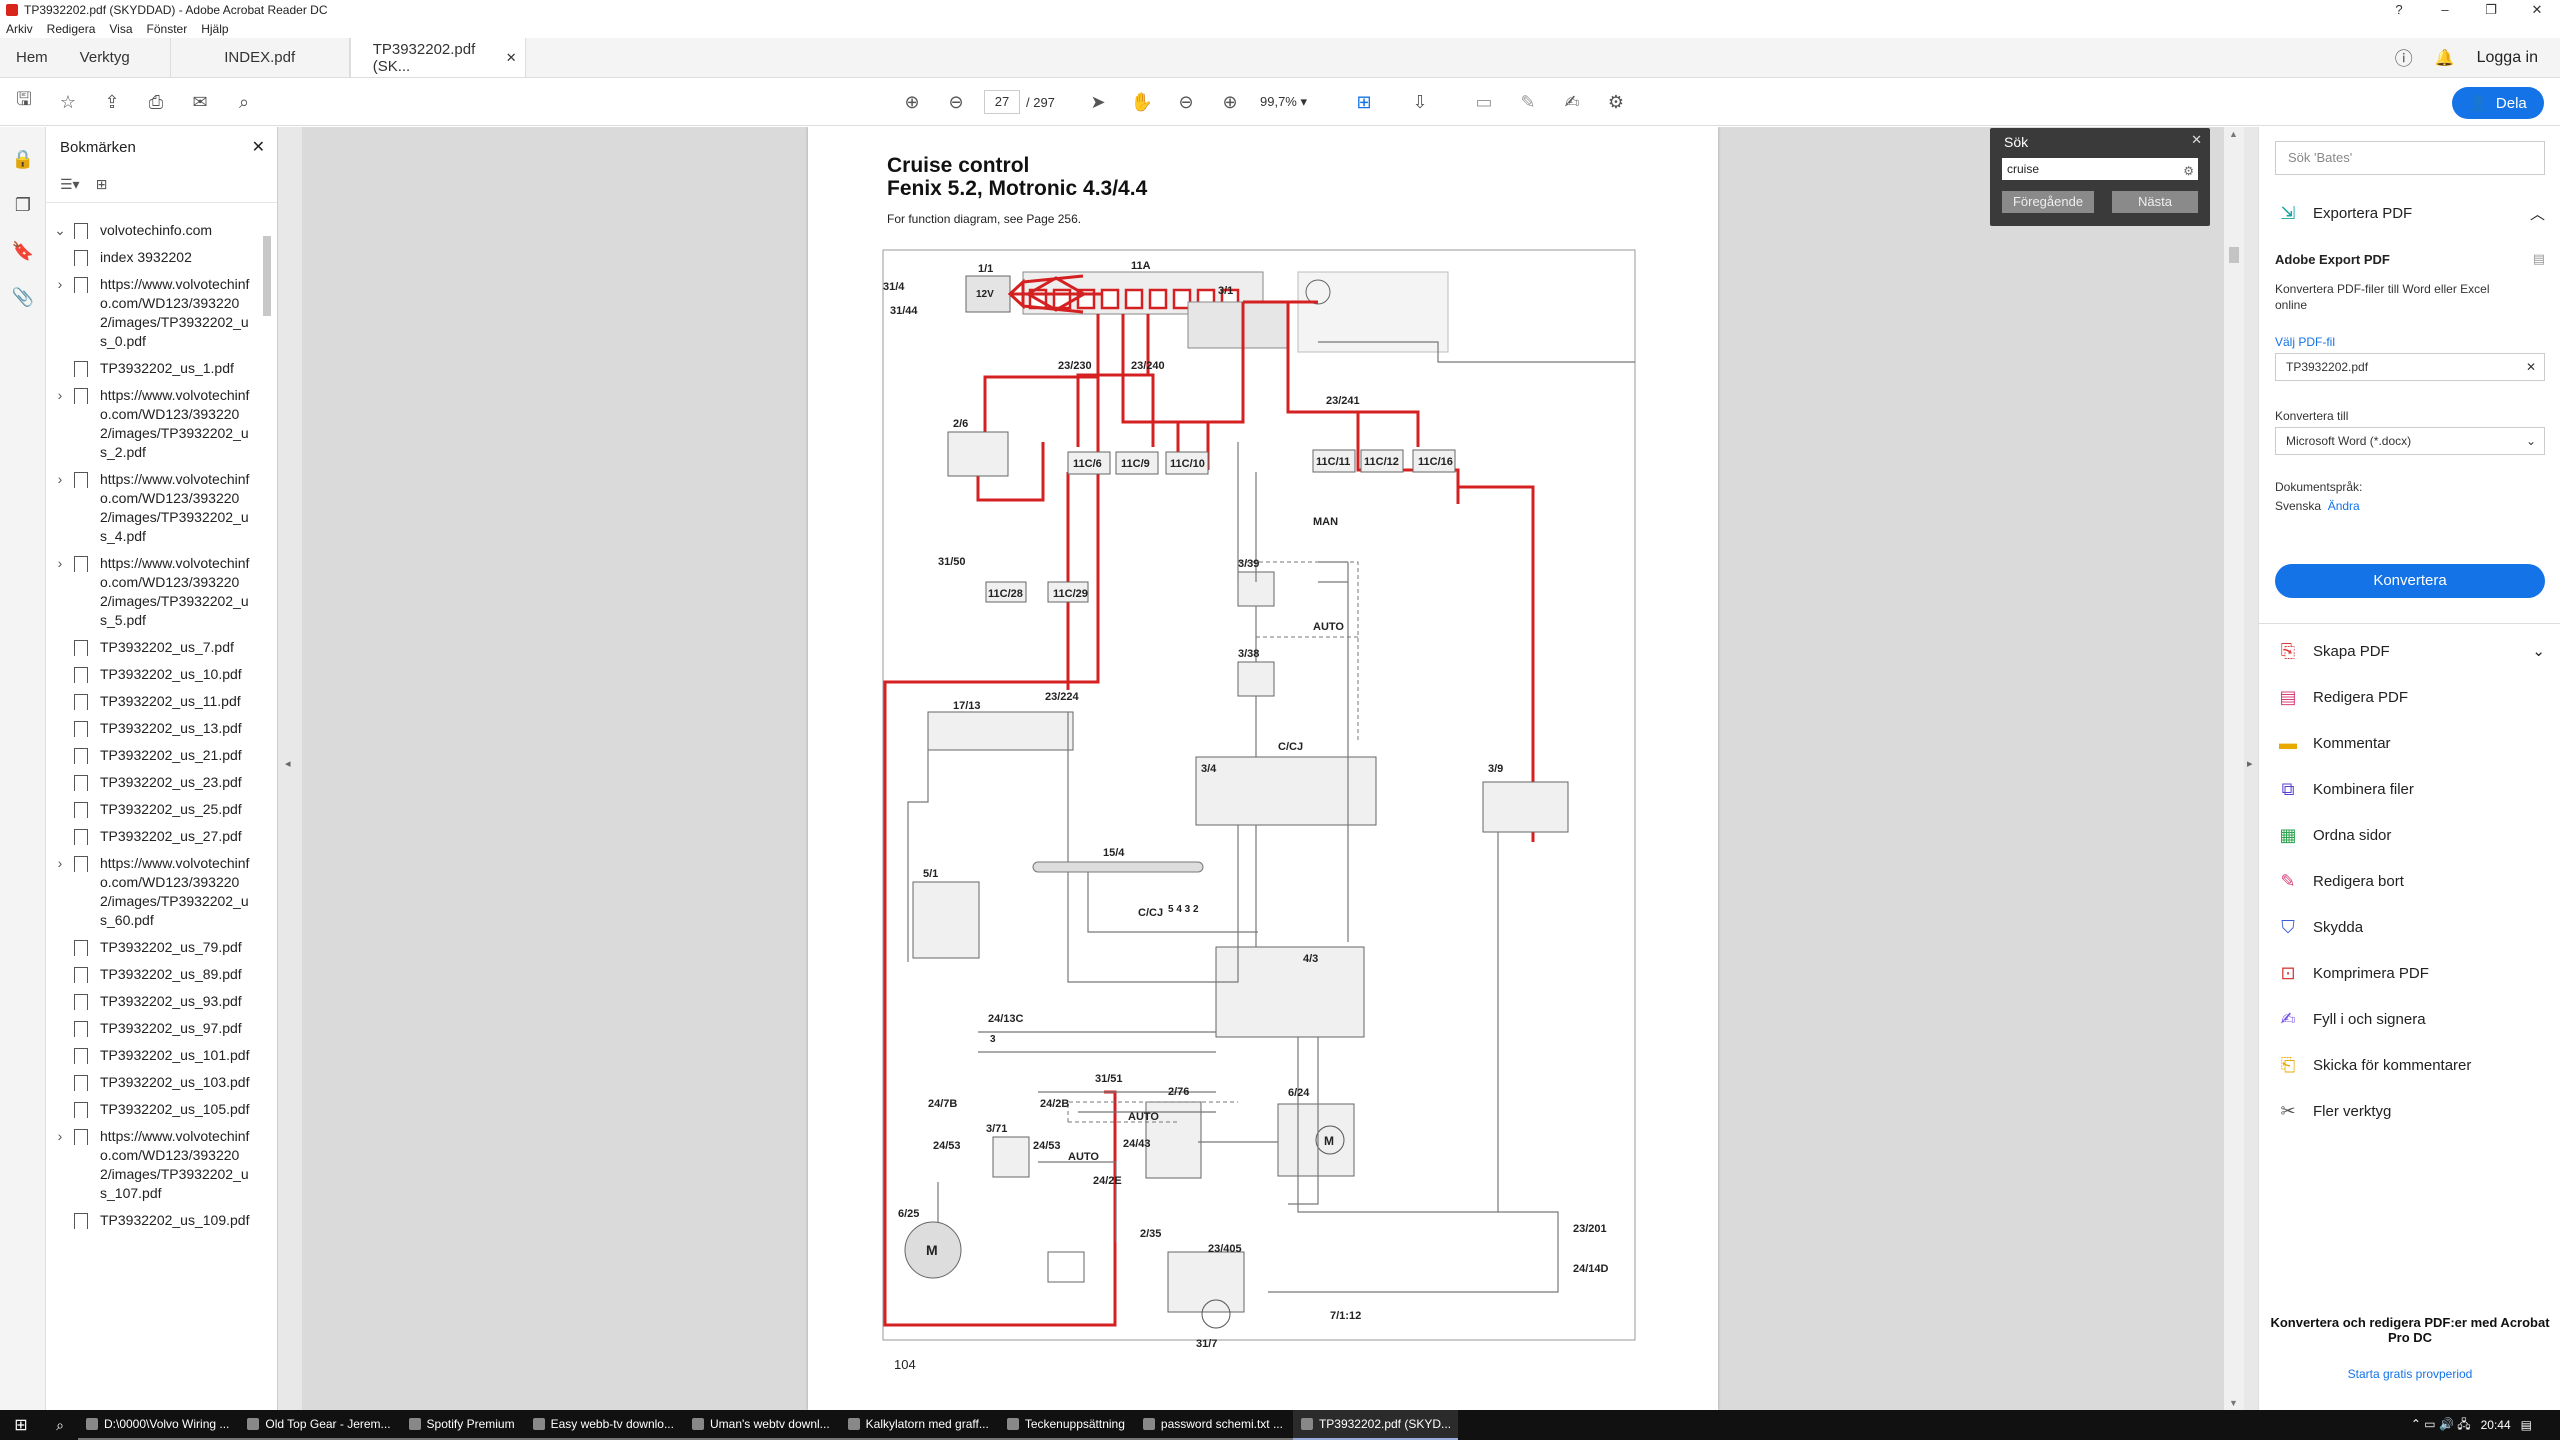  What do you see at coordinates (2410, 367) in the screenshot?
I see `selected-file-field: TP3932202.pdf ✕` at bounding box center [2410, 367].